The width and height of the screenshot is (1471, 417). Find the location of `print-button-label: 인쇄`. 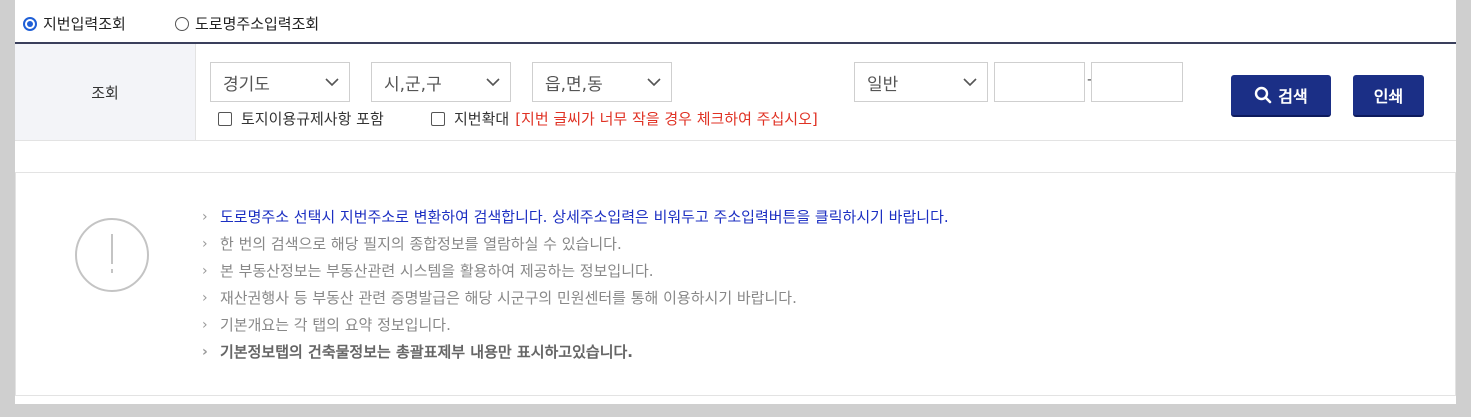

print-button-label: 인쇄 is located at coordinates (1388, 96).